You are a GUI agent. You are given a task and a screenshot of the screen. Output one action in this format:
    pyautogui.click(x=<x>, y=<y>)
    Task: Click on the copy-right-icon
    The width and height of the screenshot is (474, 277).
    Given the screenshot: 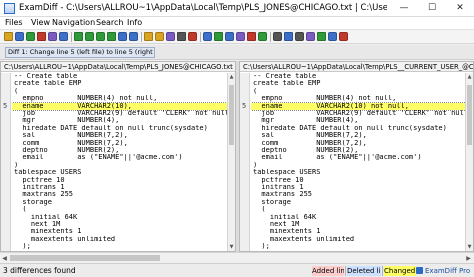 What is the action you would take?
    pyautogui.click(x=159, y=36)
    